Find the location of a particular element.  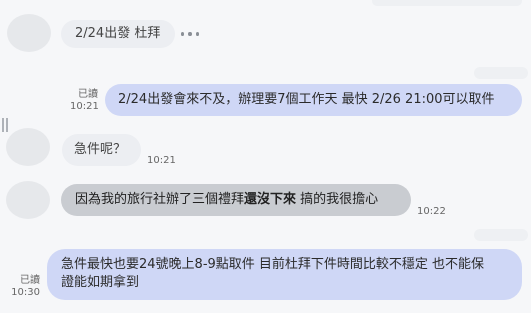

message-time: 10:22 is located at coordinates (431, 211).